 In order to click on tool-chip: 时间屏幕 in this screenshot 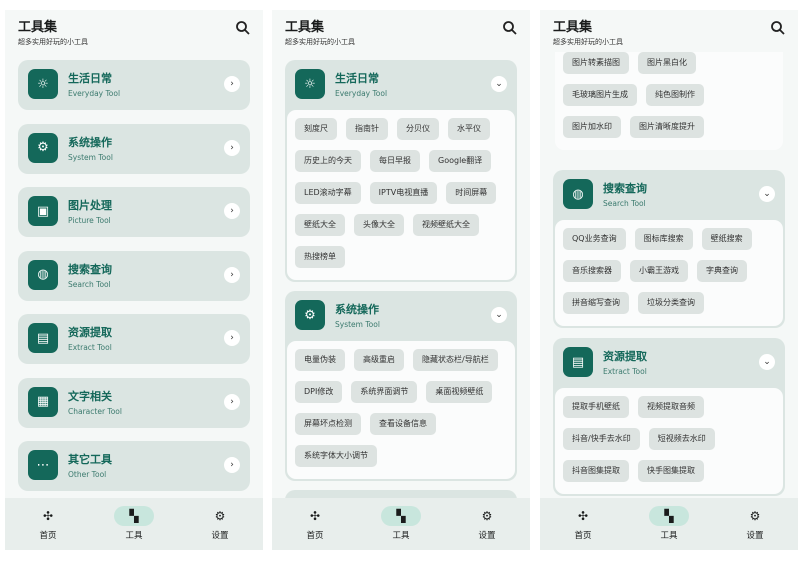, I will do `click(471, 193)`.